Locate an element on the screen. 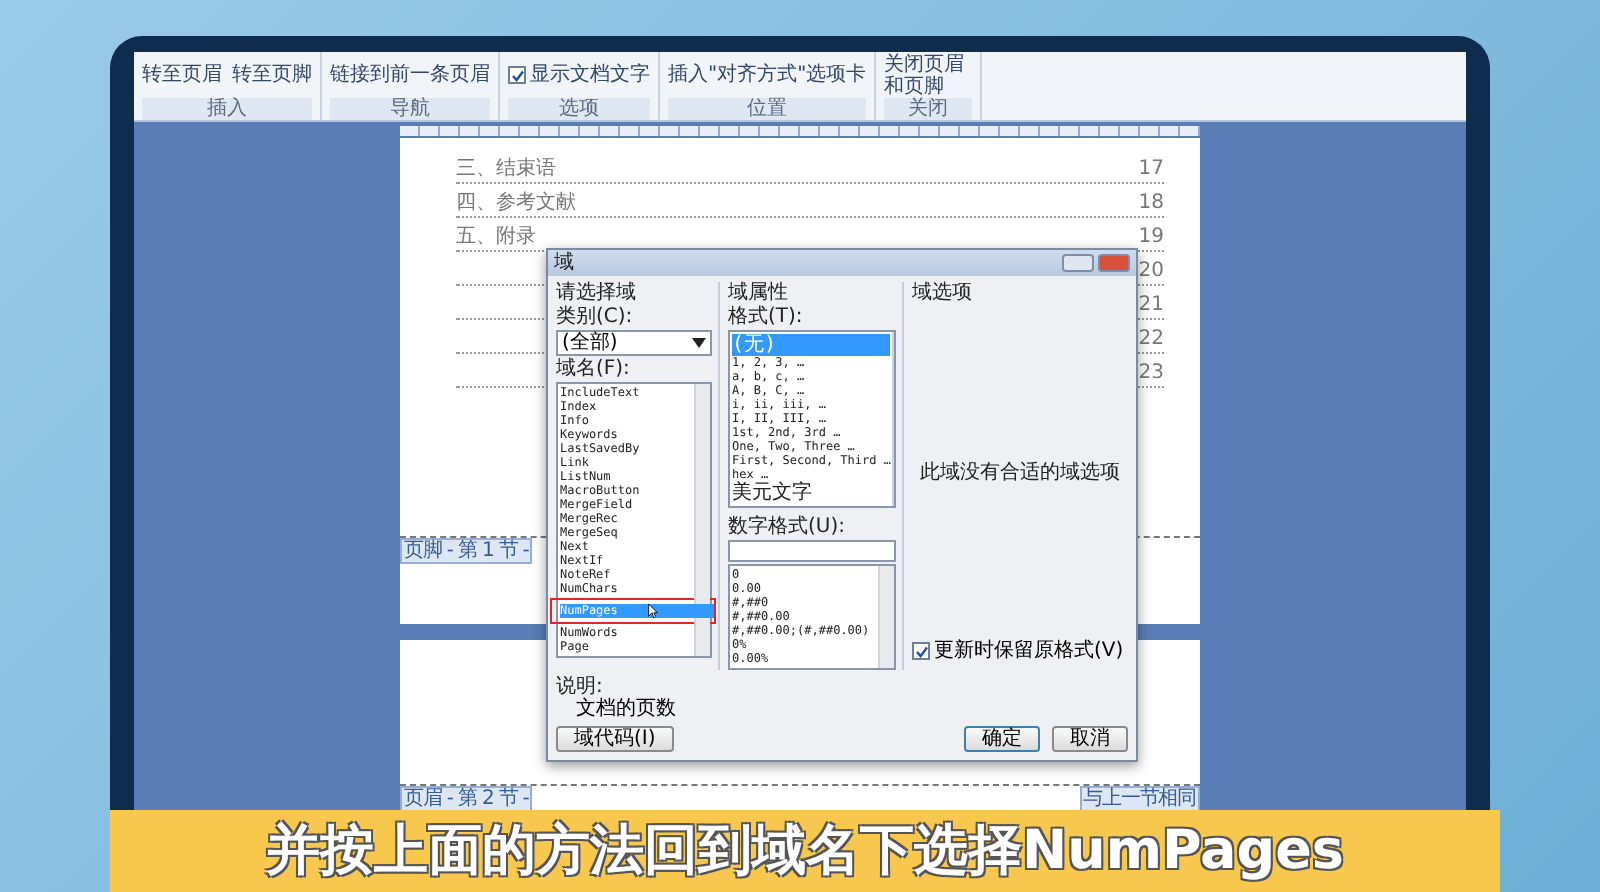  page-number: 19 is located at coordinates (1151, 238).